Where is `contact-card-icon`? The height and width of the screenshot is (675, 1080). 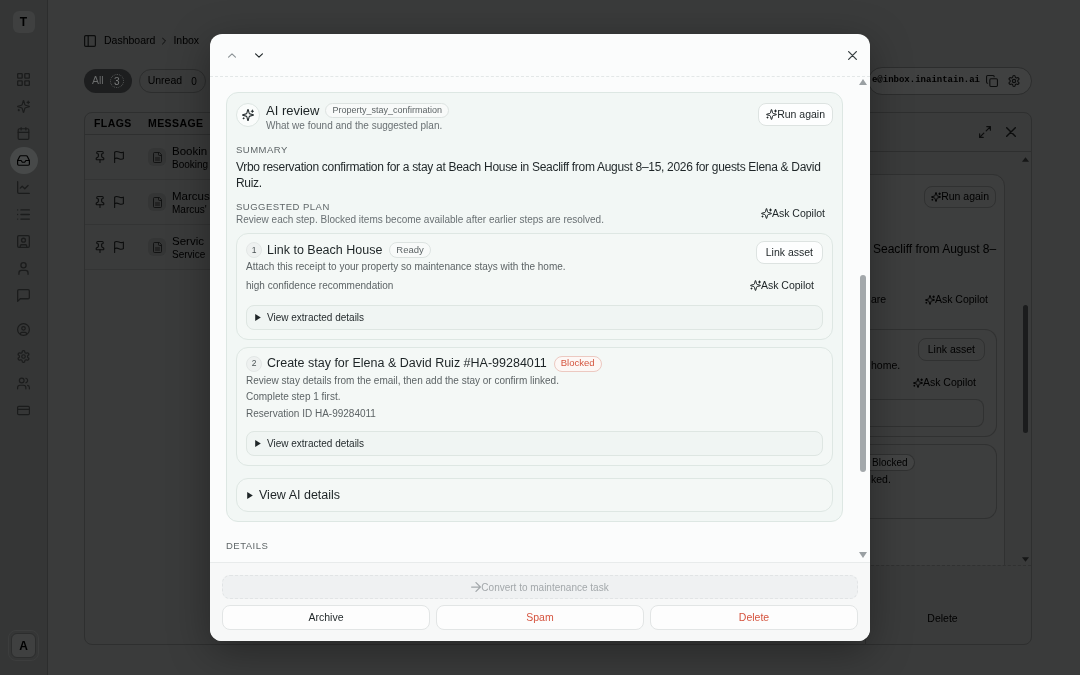
contact-card-icon is located at coordinates (23, 241).